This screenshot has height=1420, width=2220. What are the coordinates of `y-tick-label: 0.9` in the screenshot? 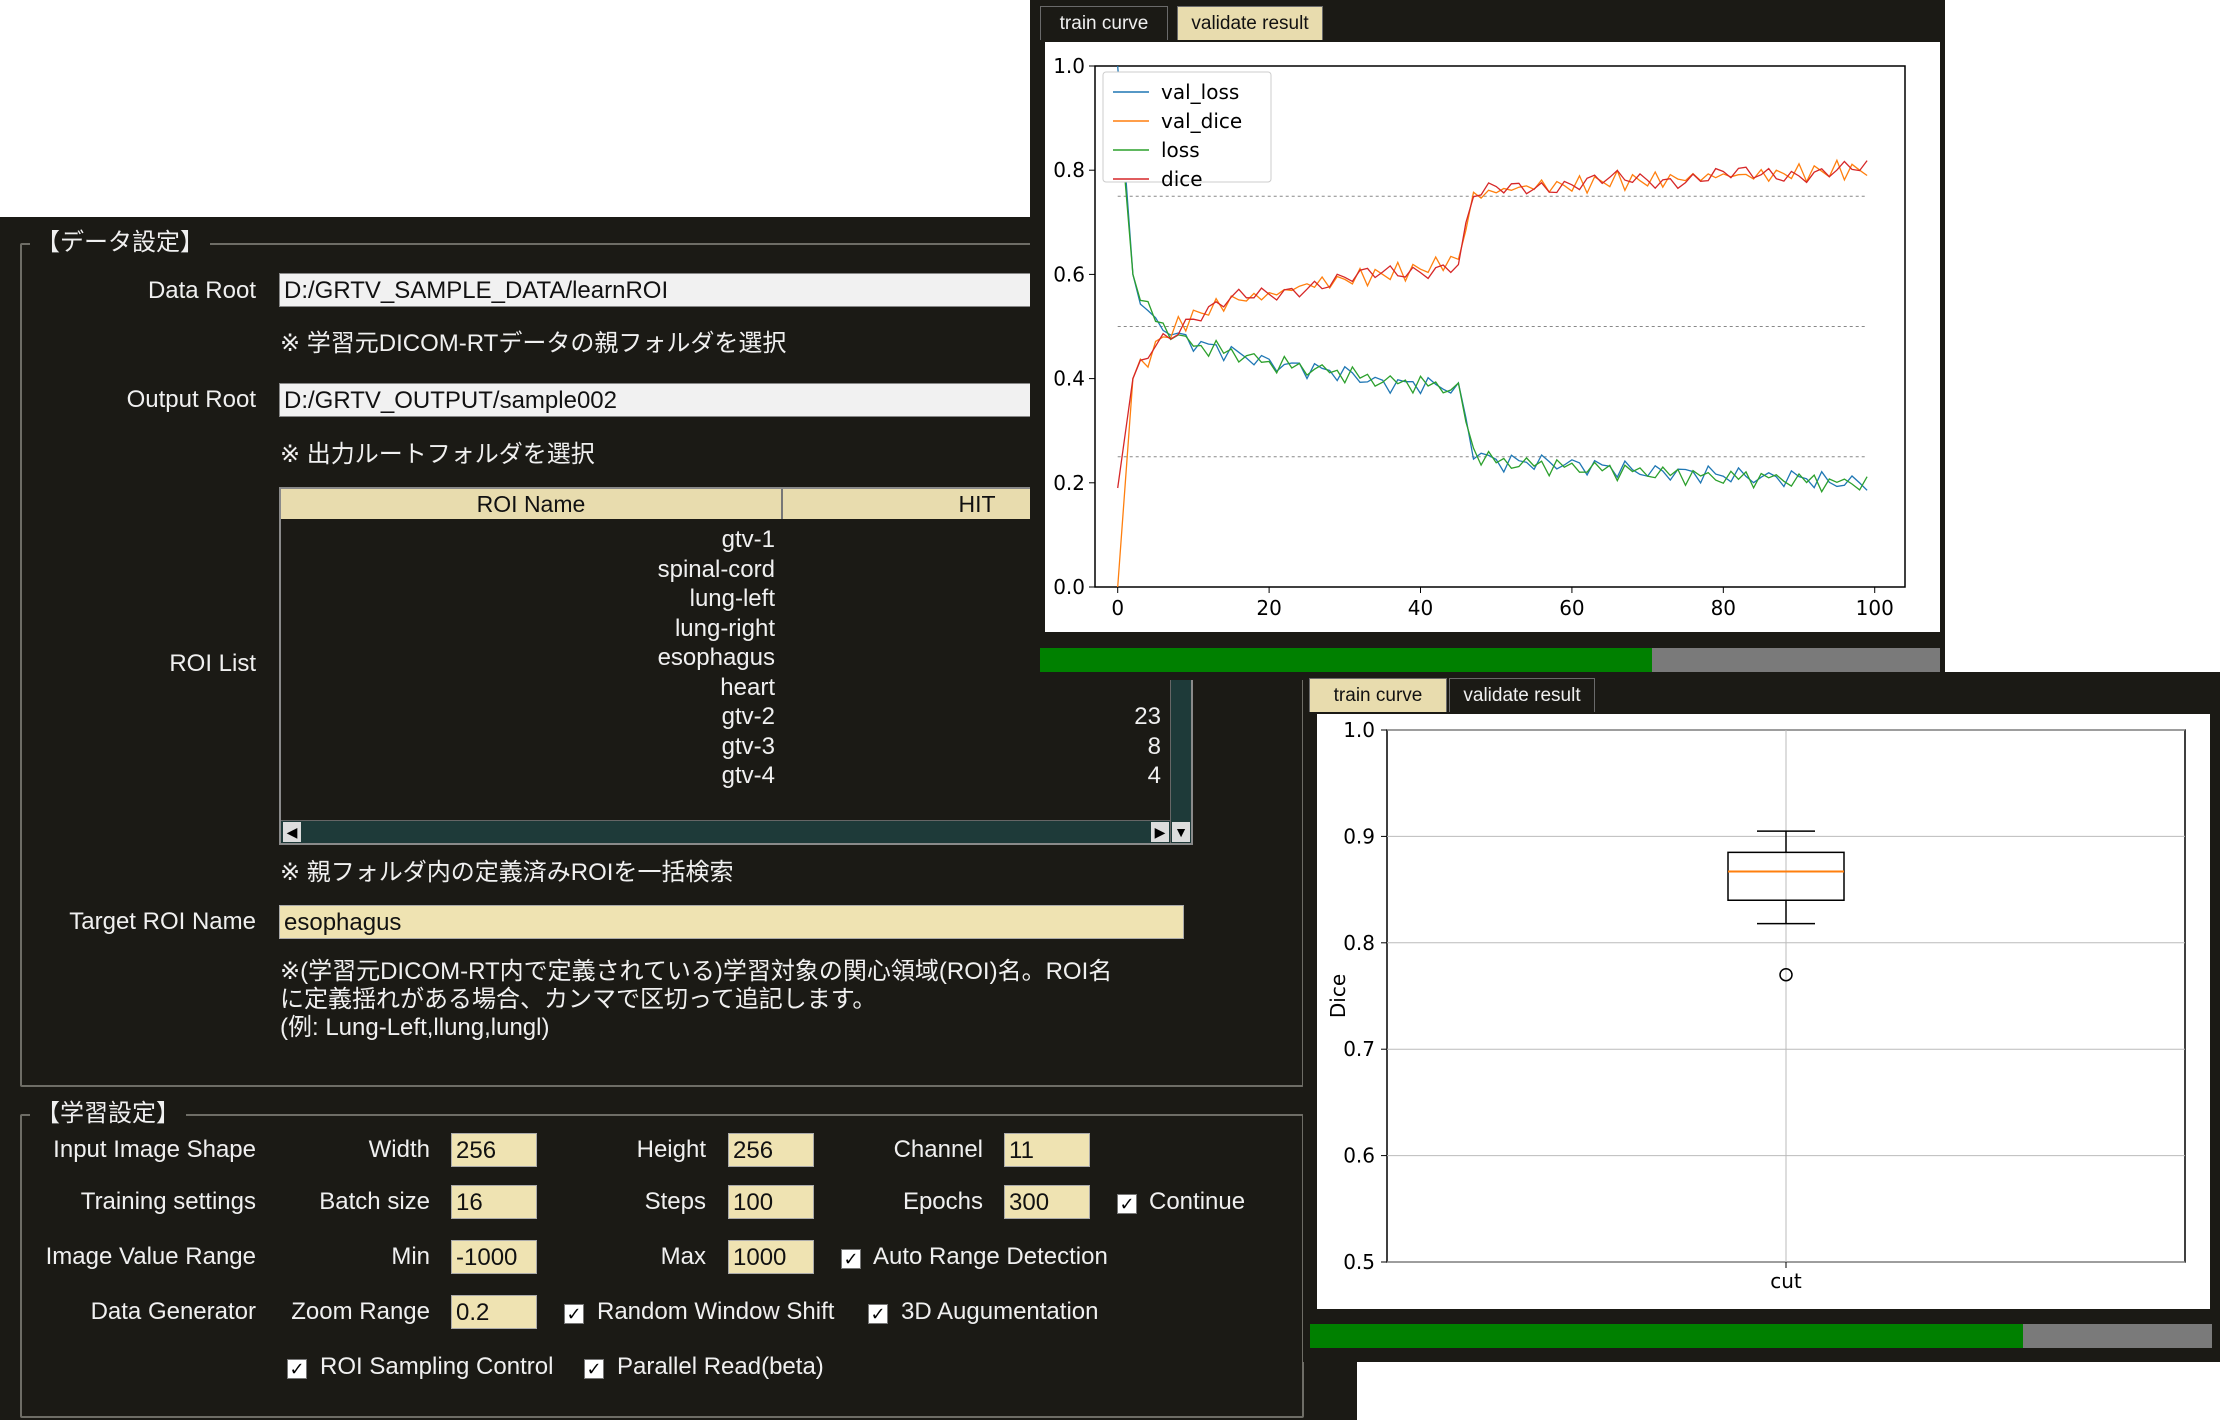 It's located at (1359, 836).